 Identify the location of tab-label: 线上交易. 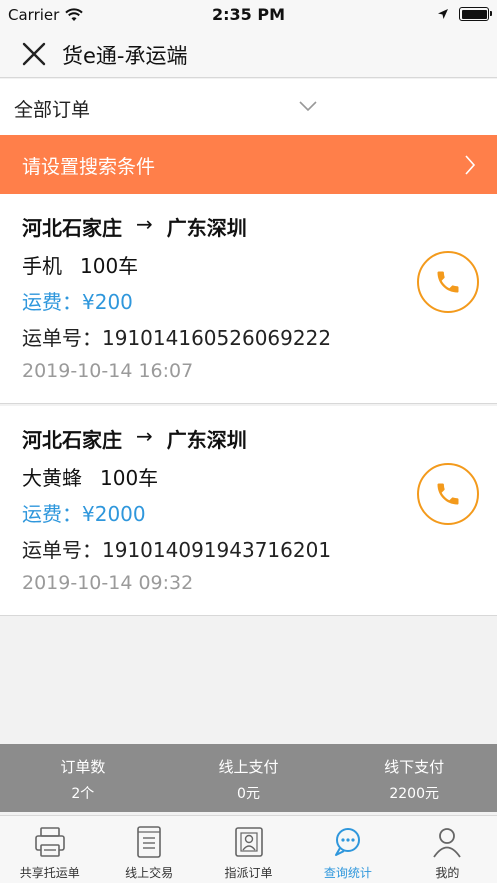
(149, 873).